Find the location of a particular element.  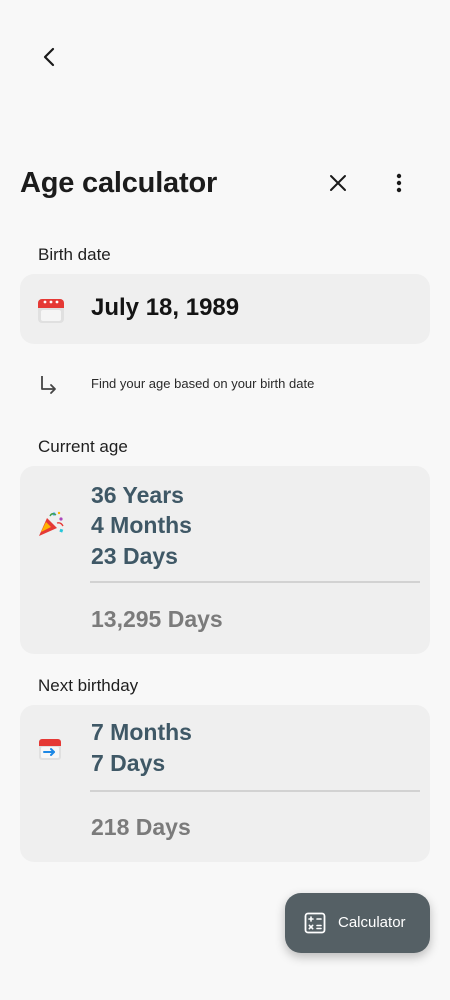

calendar-arrow-icon is located at coordinates (50, 751).